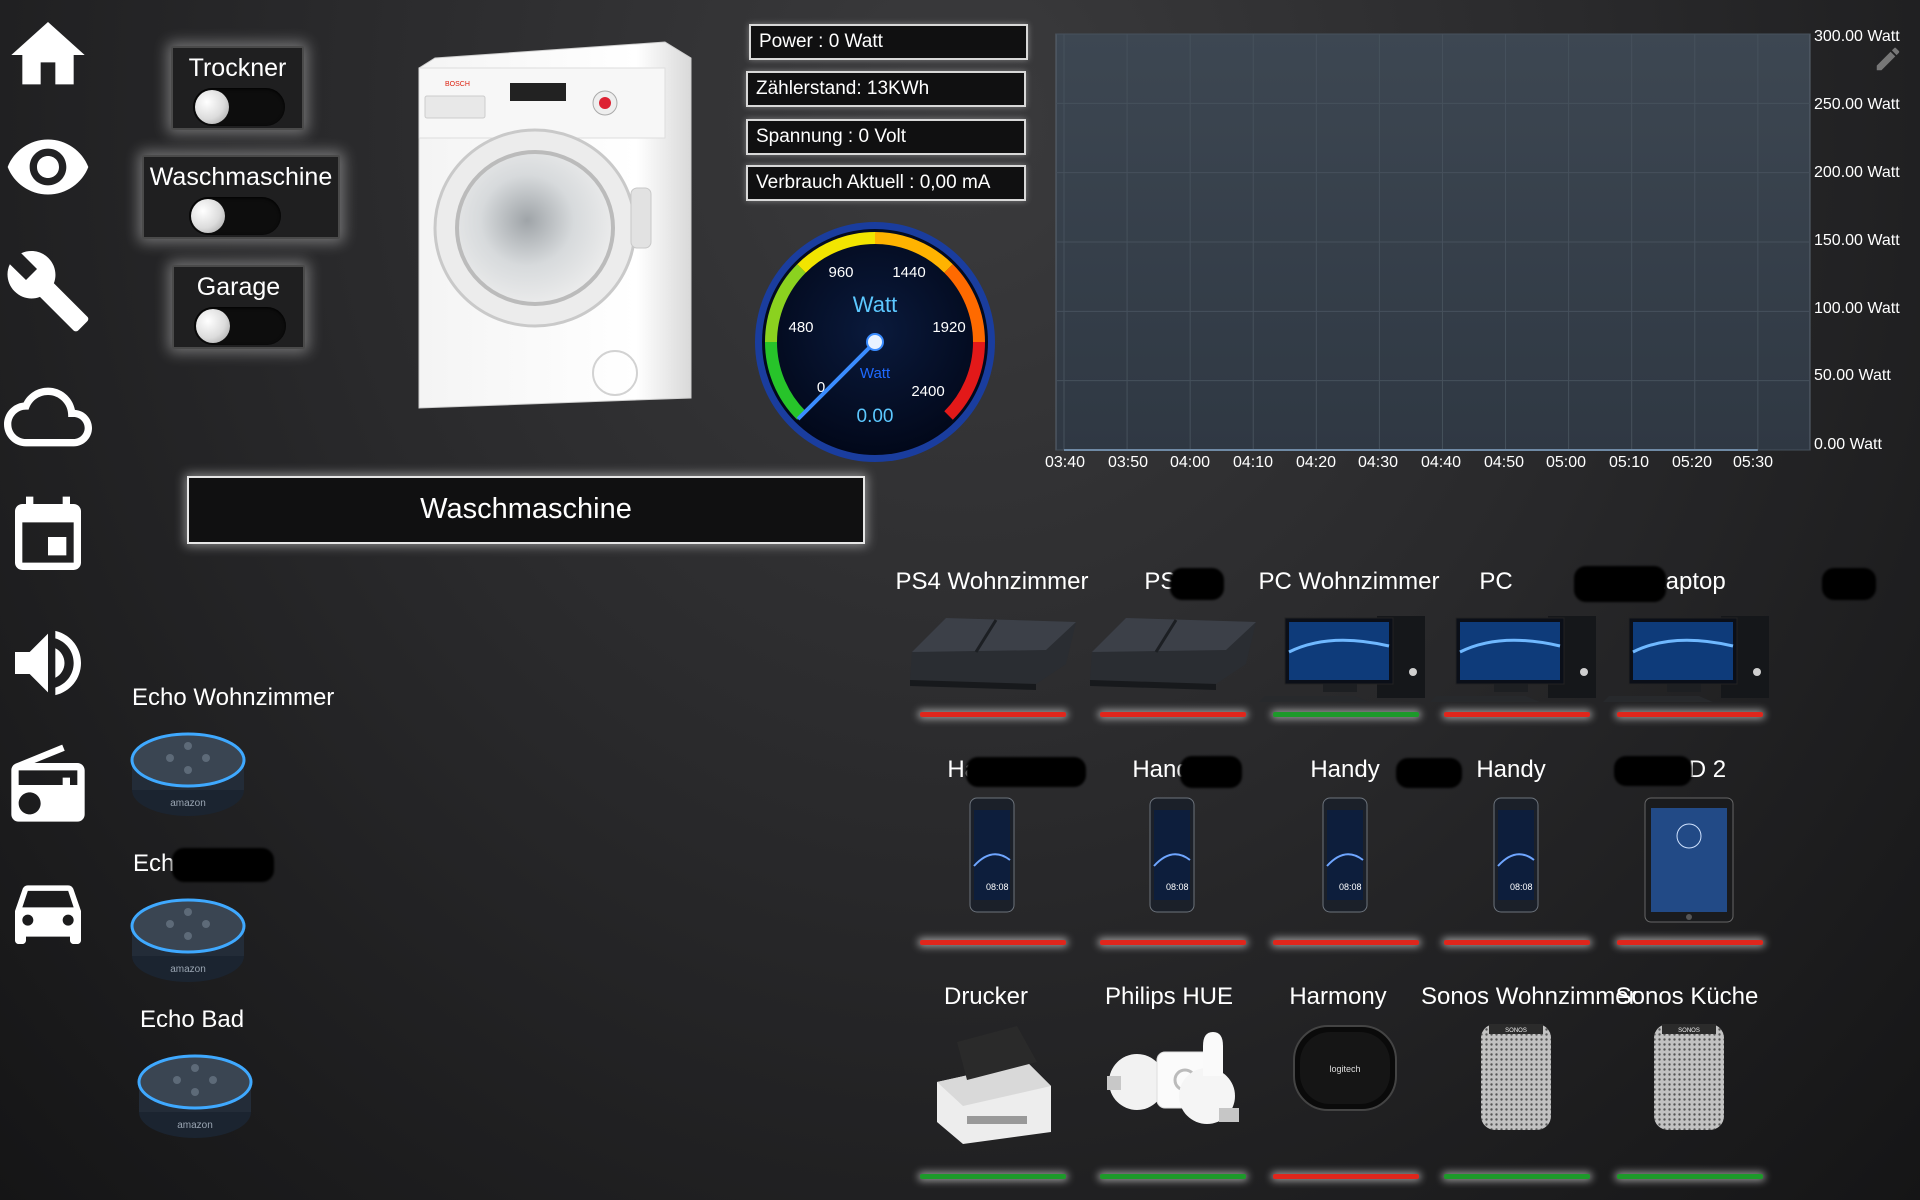 This screenshot has height=1200, width=1920. I want to click on sidebar, so click(47, 600).